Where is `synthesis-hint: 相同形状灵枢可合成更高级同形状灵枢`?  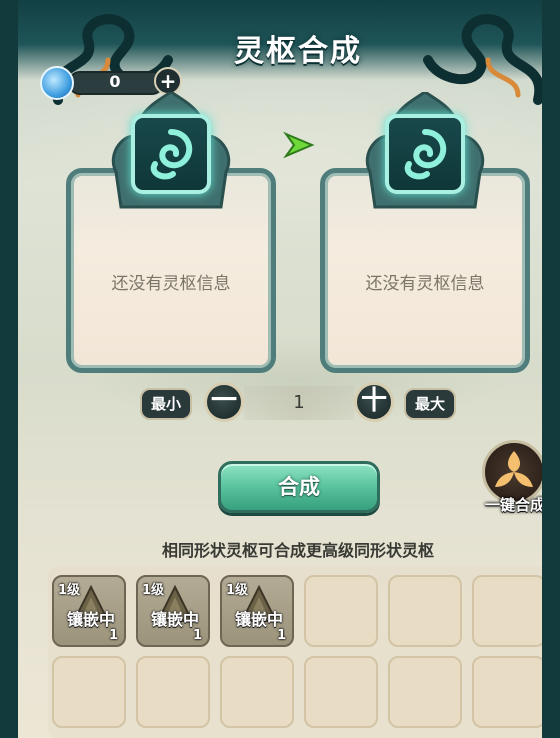 synthesis-hint: 相同形状灵枢可合成更高级同形状灵枢 is located at coordinates (297, 550).